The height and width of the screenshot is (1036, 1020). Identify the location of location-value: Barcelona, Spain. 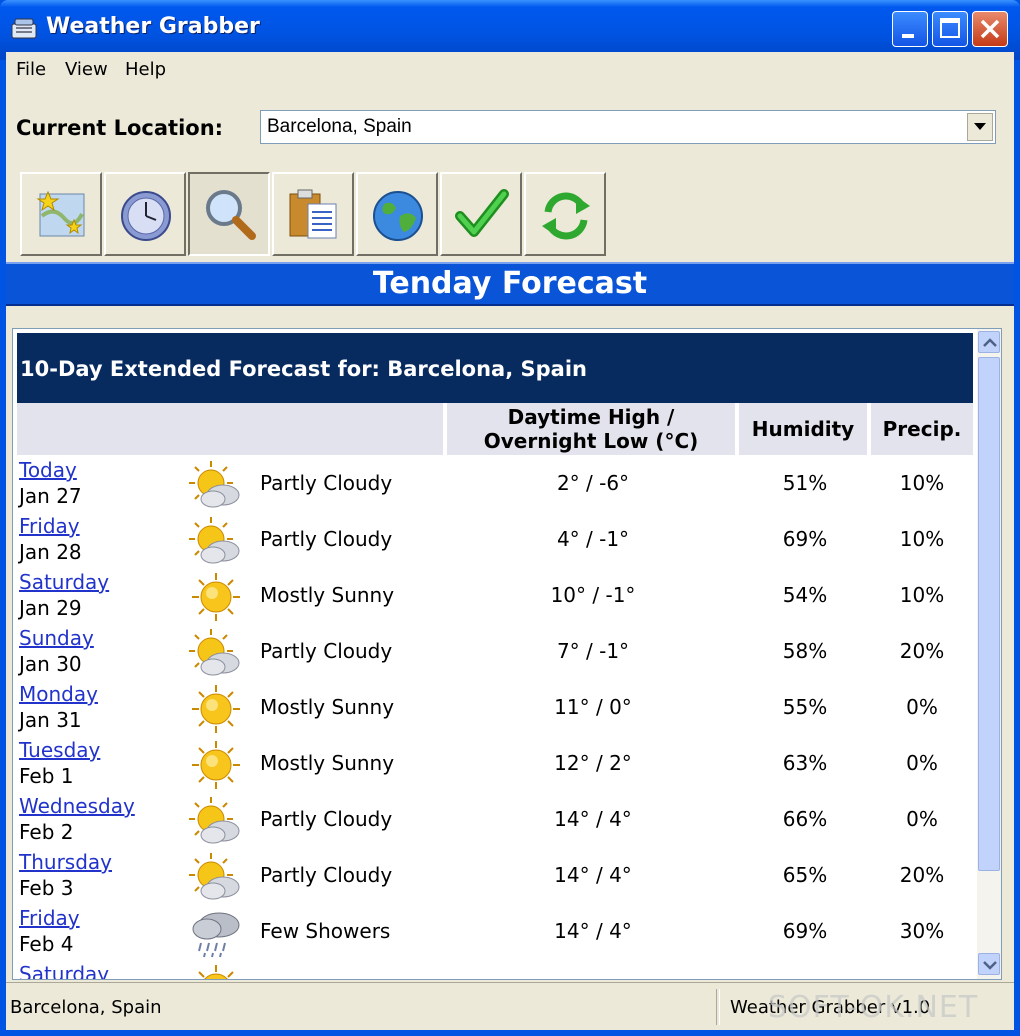
(339, 126).